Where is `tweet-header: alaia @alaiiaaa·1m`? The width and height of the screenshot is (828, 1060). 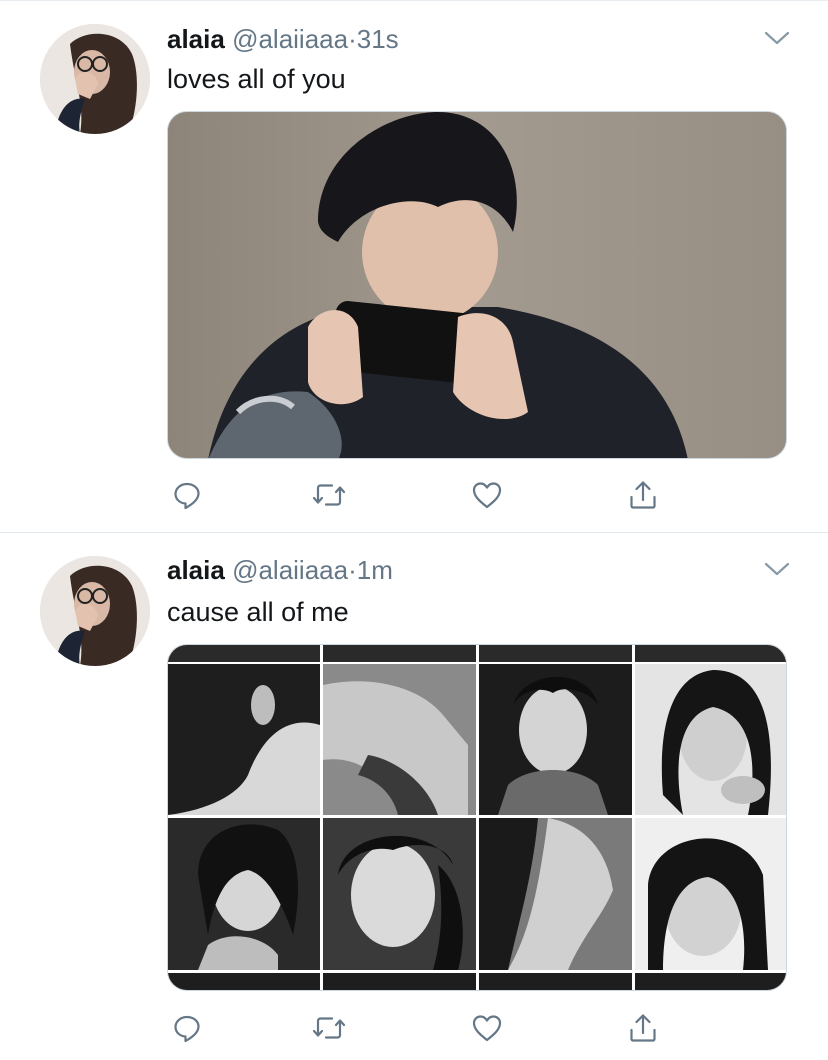 tweet-header: alaia @alaiiaaa·1m is located at coordinates (280, 570).